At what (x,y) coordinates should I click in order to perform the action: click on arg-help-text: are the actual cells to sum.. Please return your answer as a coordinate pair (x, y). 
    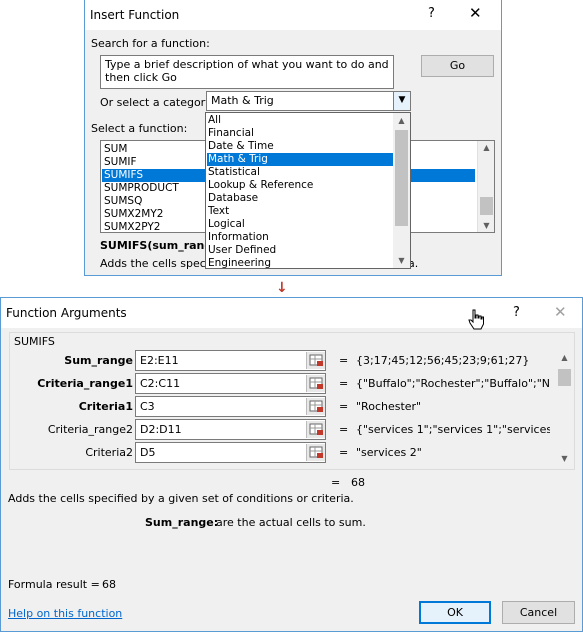
    Looking at the image, I should click on (291, 522).